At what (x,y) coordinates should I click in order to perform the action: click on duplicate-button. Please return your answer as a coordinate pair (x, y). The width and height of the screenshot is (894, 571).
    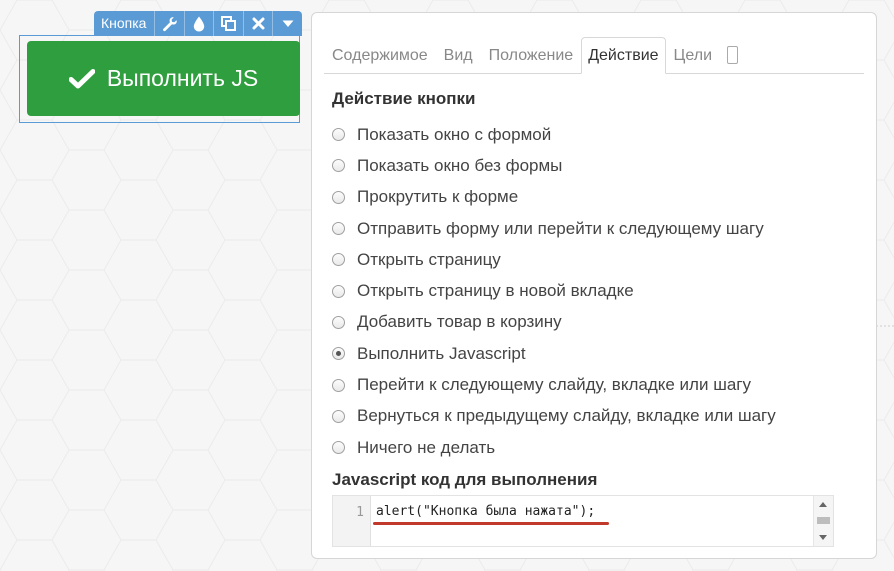
    Looking at the image, I should click on (228, 23).